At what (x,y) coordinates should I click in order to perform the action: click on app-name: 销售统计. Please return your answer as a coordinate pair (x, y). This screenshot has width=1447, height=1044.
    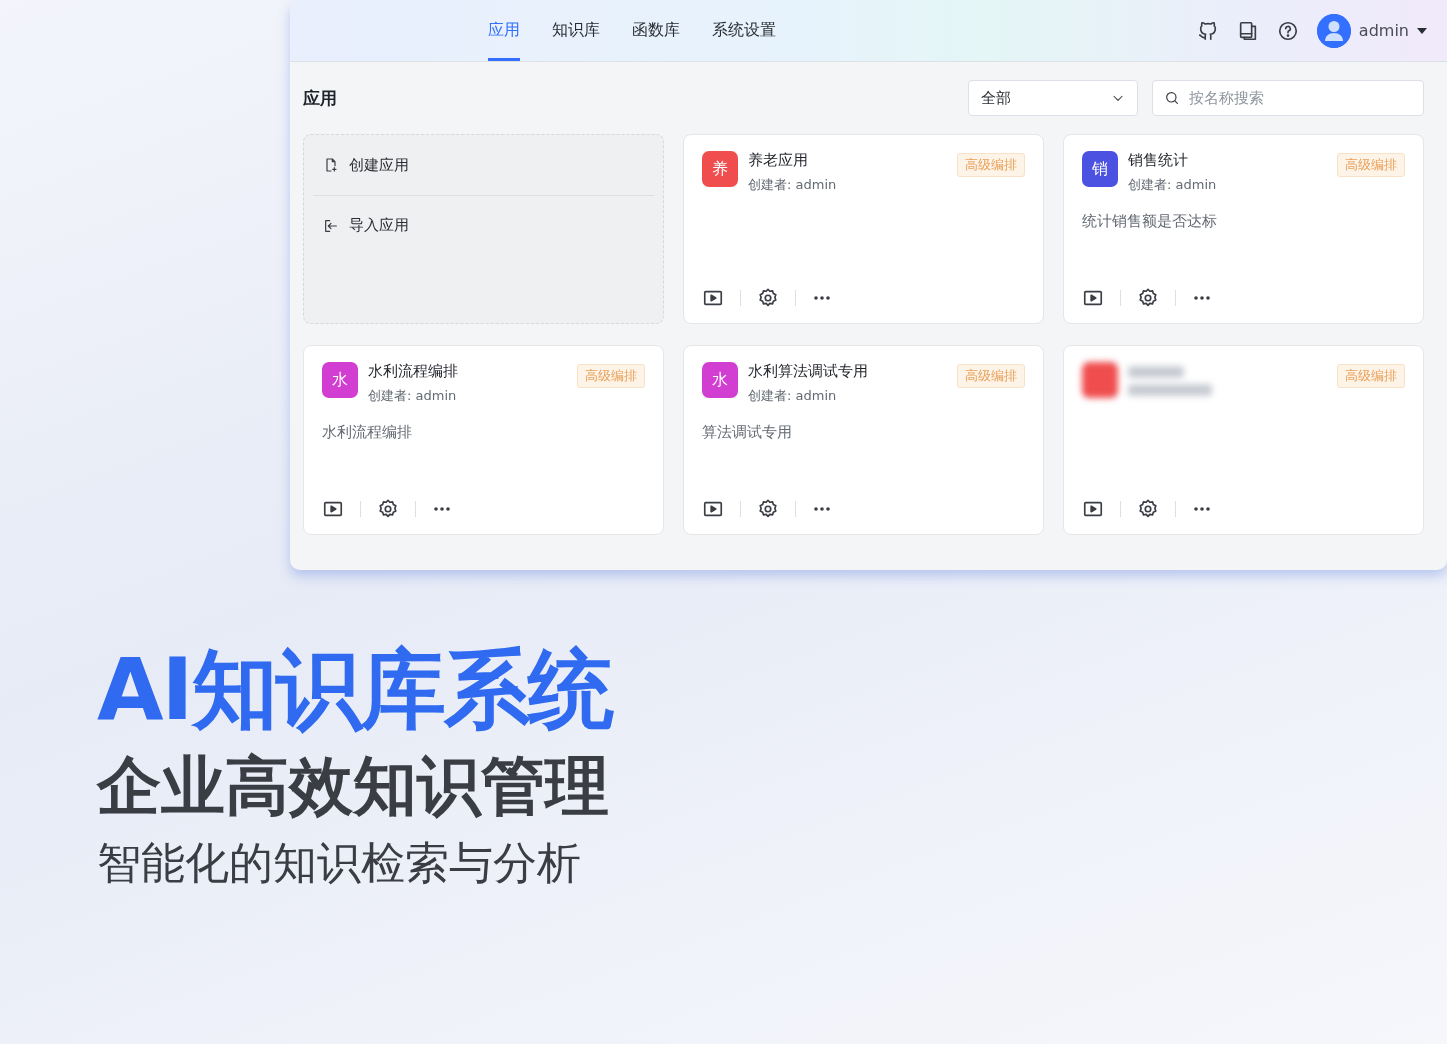
    Looking at the image, I should click on (1158, 160).